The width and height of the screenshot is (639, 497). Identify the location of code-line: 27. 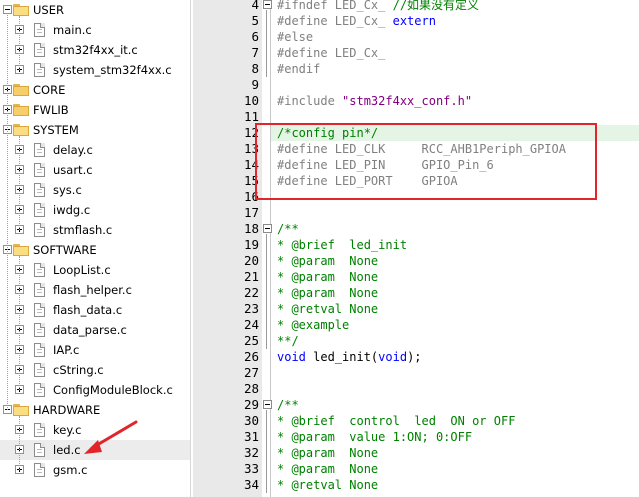
(416, 373).